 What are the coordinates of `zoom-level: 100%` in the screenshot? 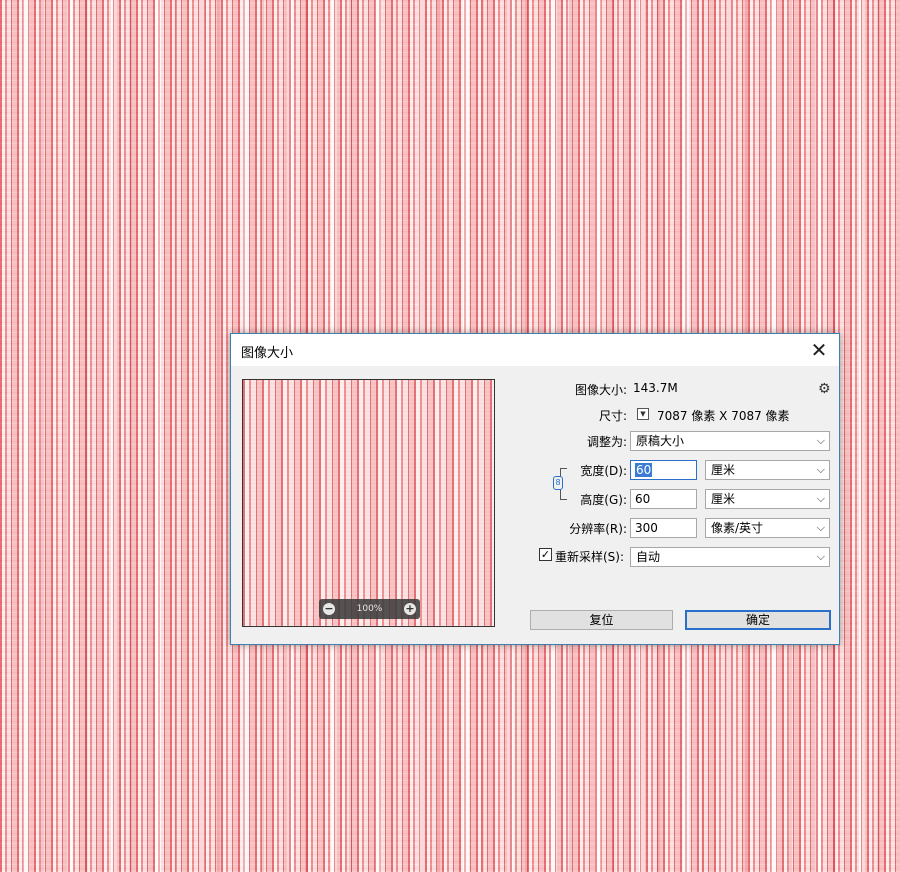 It's located at (369, 609).